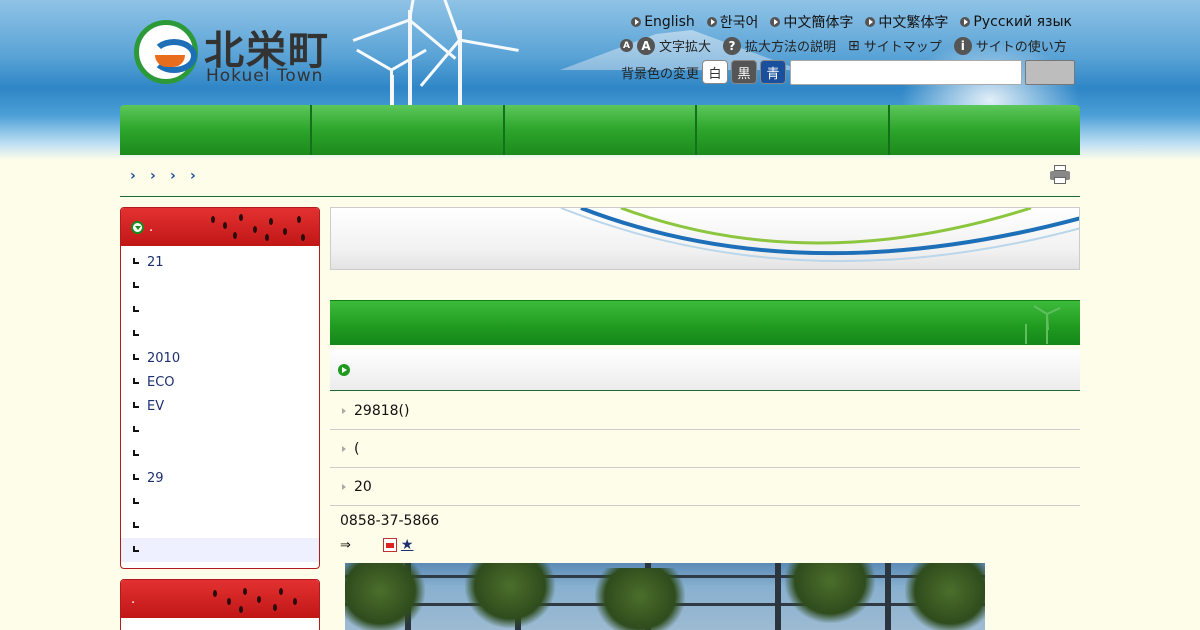 This screenshot has width=1200, height=630. I want to click on section-heading, so click(705, 370).